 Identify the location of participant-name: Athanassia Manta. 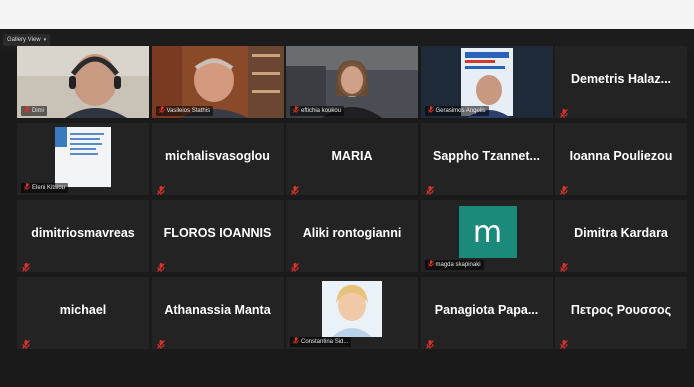
(217, 310).